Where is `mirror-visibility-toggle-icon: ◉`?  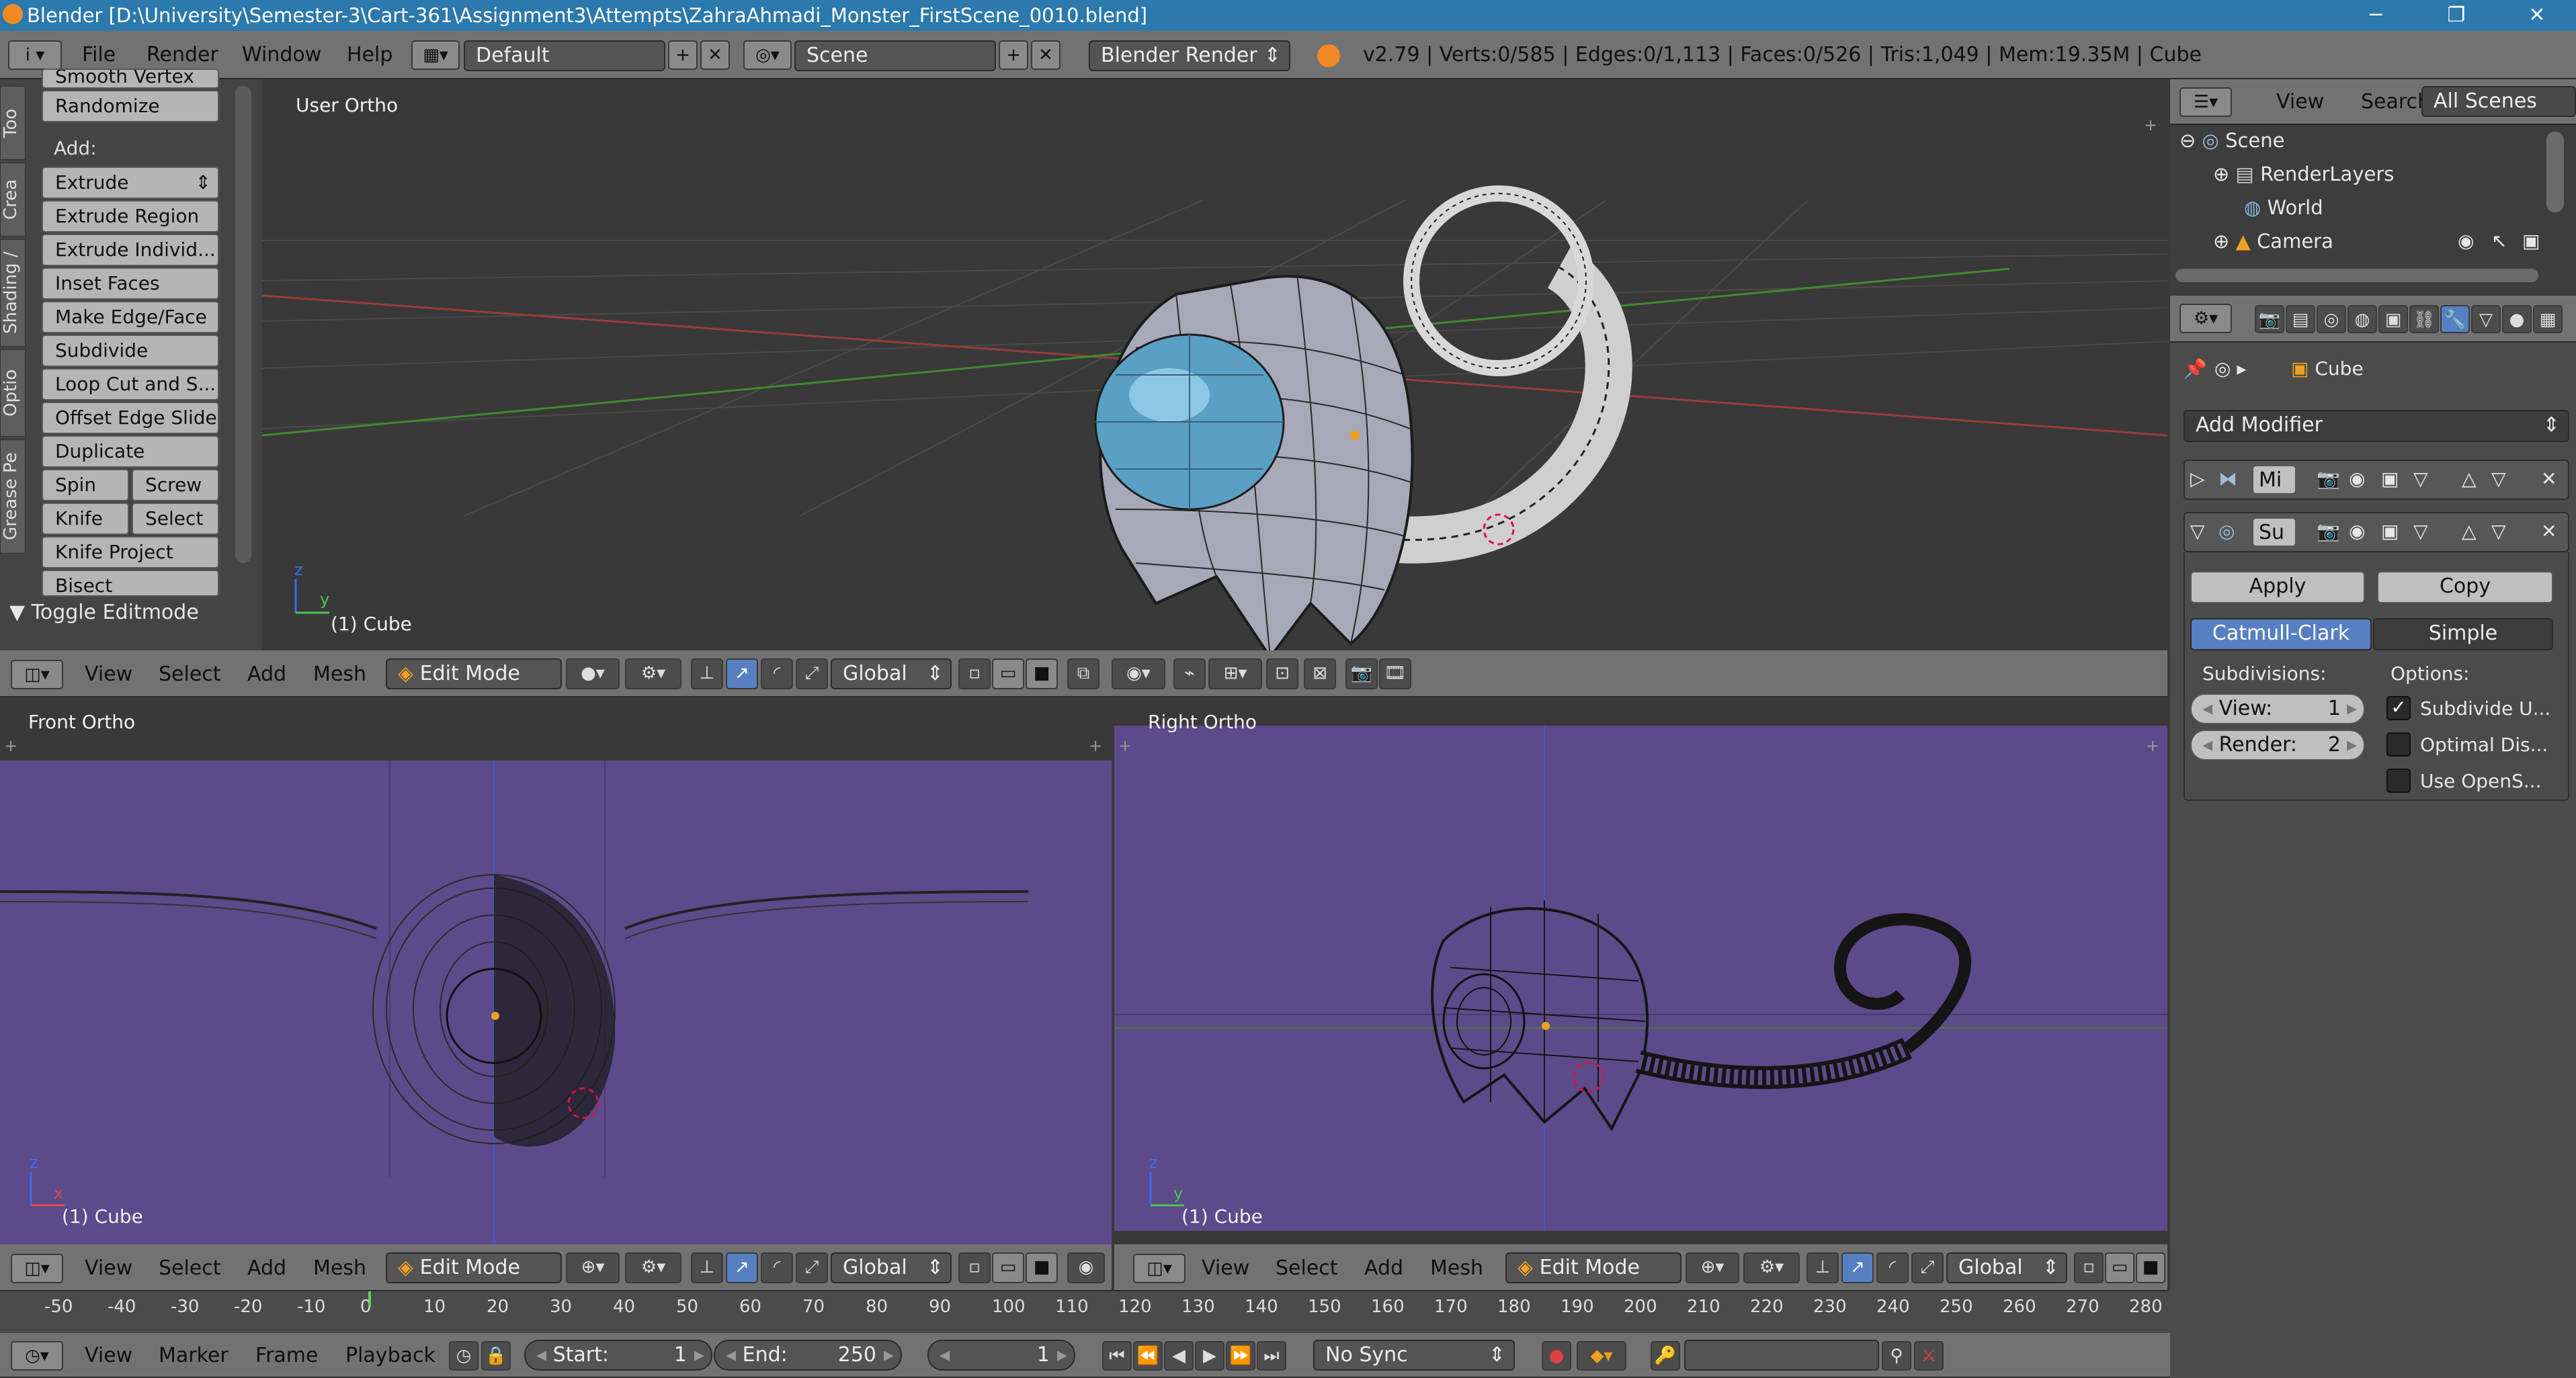
mirror-visibility-toggle-icon: ◉ is located at coordinates (2357, 479).